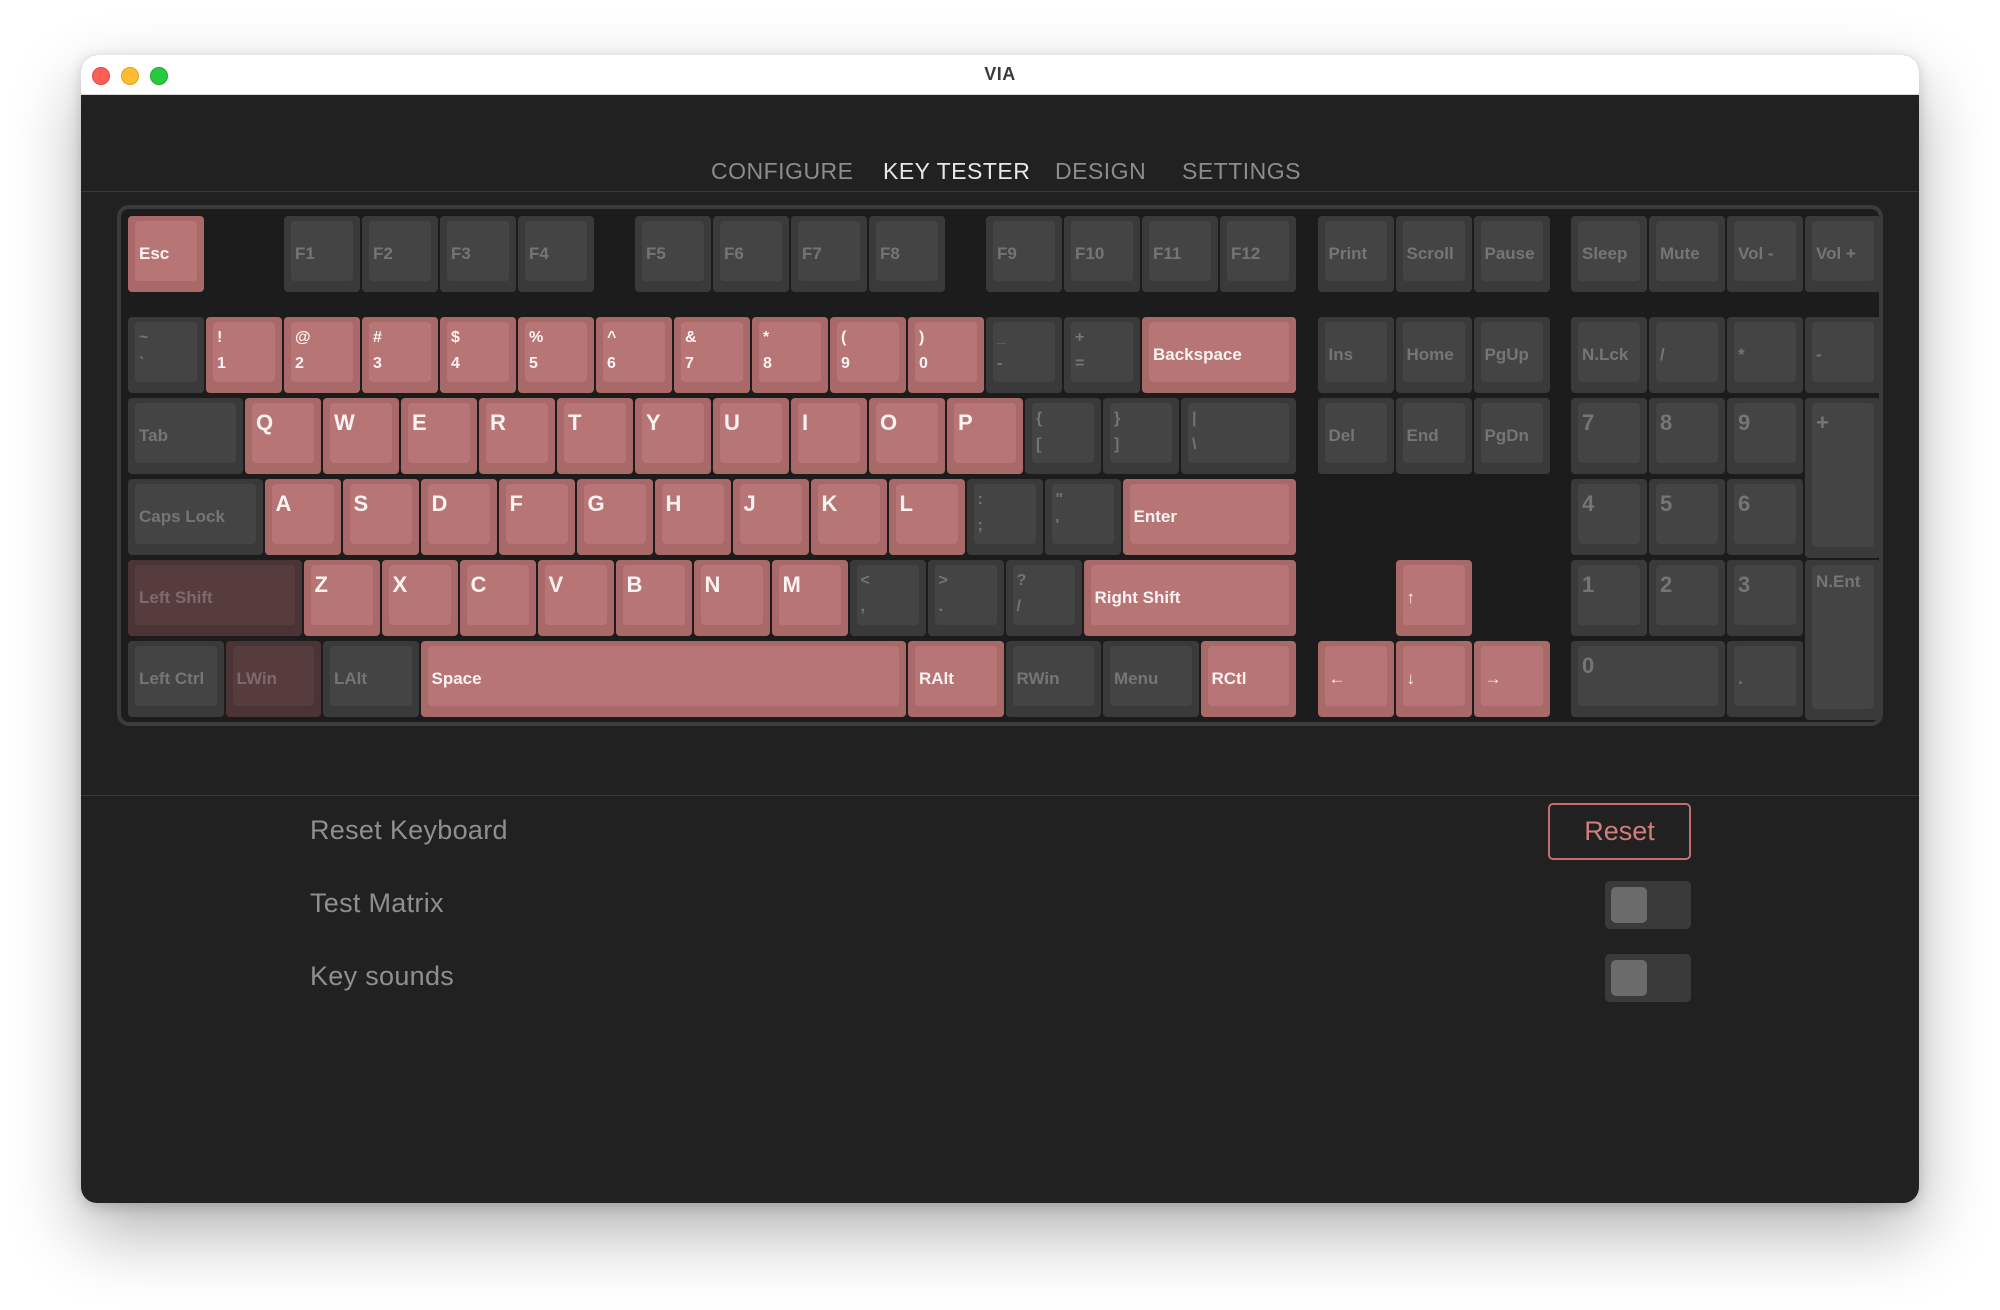 The width and height of the screenshot is (2000, 1310). Describe the element at coordinates (1248, 679) in the screenshot. I see `key-rctl: RCtl` at that location.